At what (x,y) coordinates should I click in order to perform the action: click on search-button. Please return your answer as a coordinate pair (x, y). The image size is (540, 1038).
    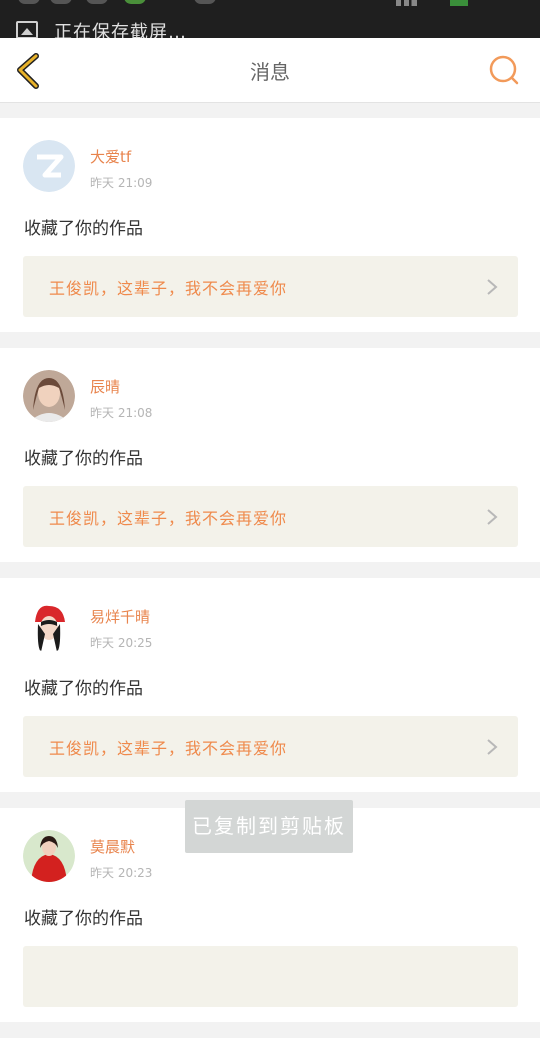
    Looking at the image, I should click on (504, 70).